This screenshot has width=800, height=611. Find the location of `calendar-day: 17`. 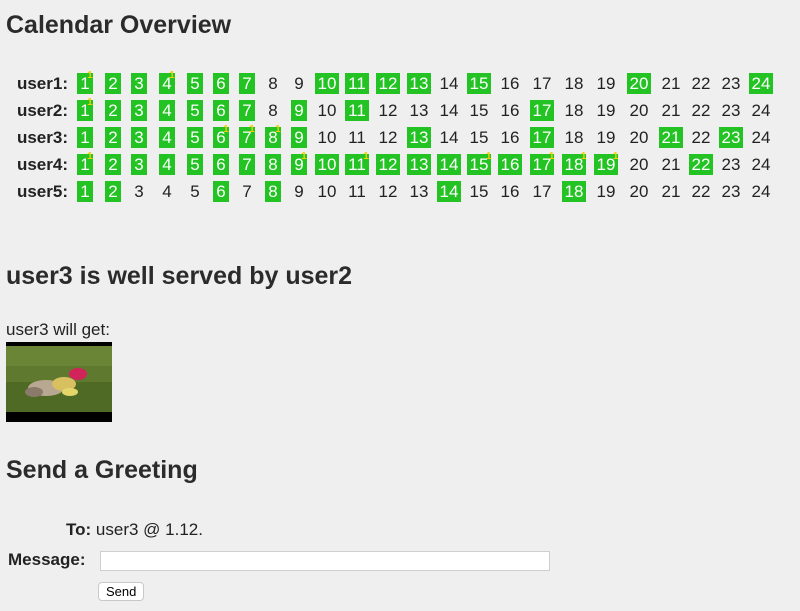

calendar-day: 17 is located at coordinates (542, 83).